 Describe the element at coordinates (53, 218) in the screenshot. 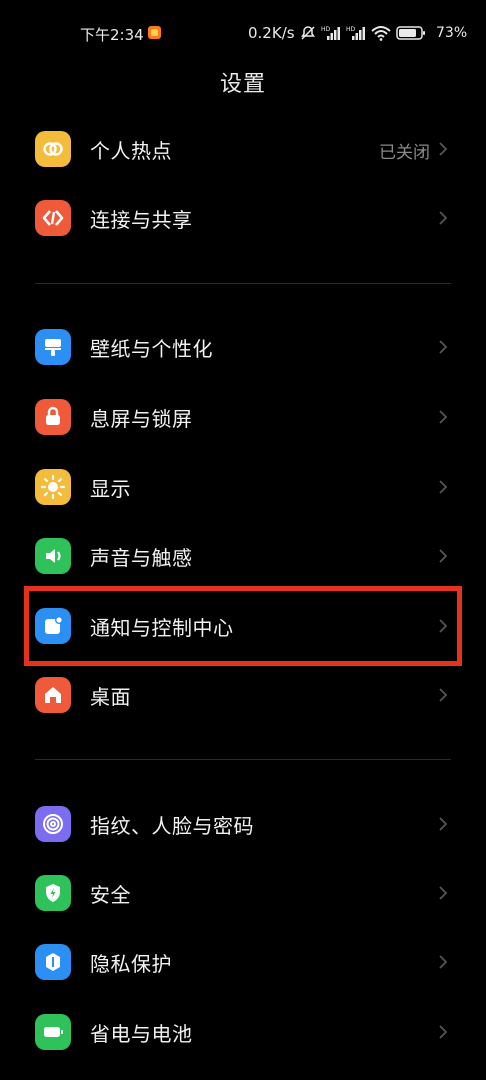

I see `connection-share-icon` at that location.